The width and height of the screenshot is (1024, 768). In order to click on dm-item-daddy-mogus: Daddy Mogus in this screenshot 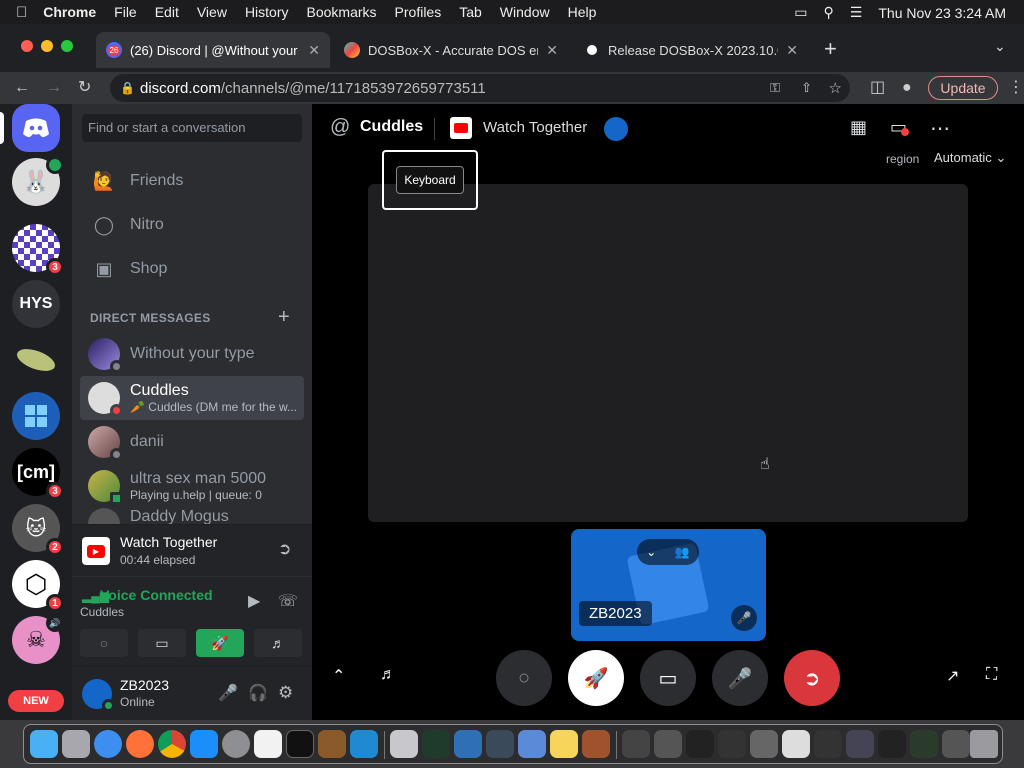, I will do `click(192, 516)`.